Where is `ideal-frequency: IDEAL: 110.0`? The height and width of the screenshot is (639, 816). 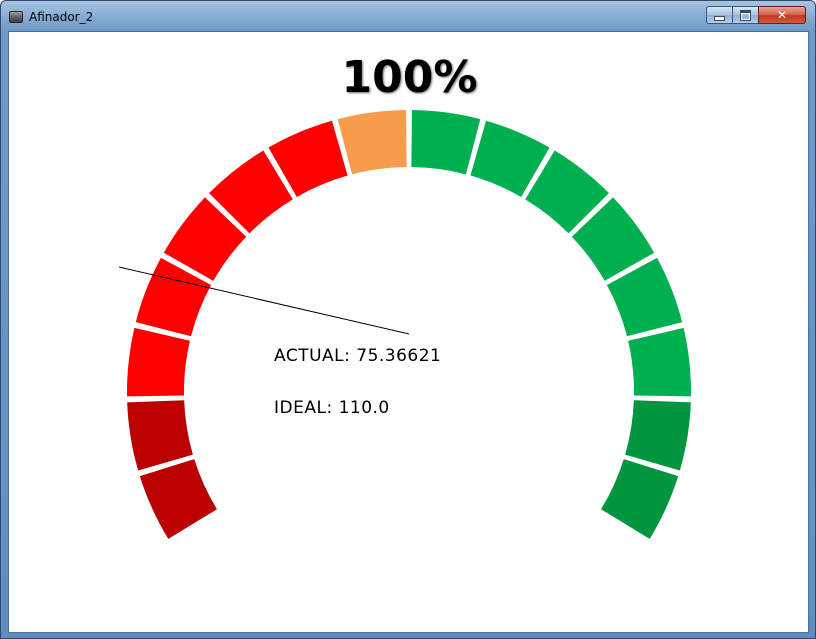
ideal-frequency: IDEAL: 110.0 is located at coordinates (332, 408).